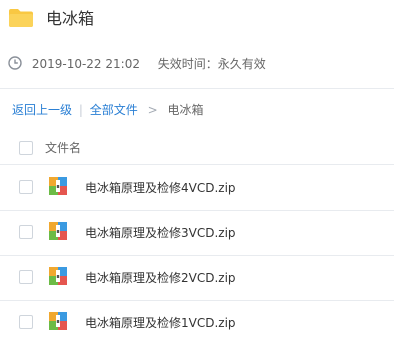 This screenshot has width=394, height=344. Describe the element at coordinates (160, 323) in the screenshot. I see `file-name: 电冰箱原理及检修1VCD.zip` at that location.